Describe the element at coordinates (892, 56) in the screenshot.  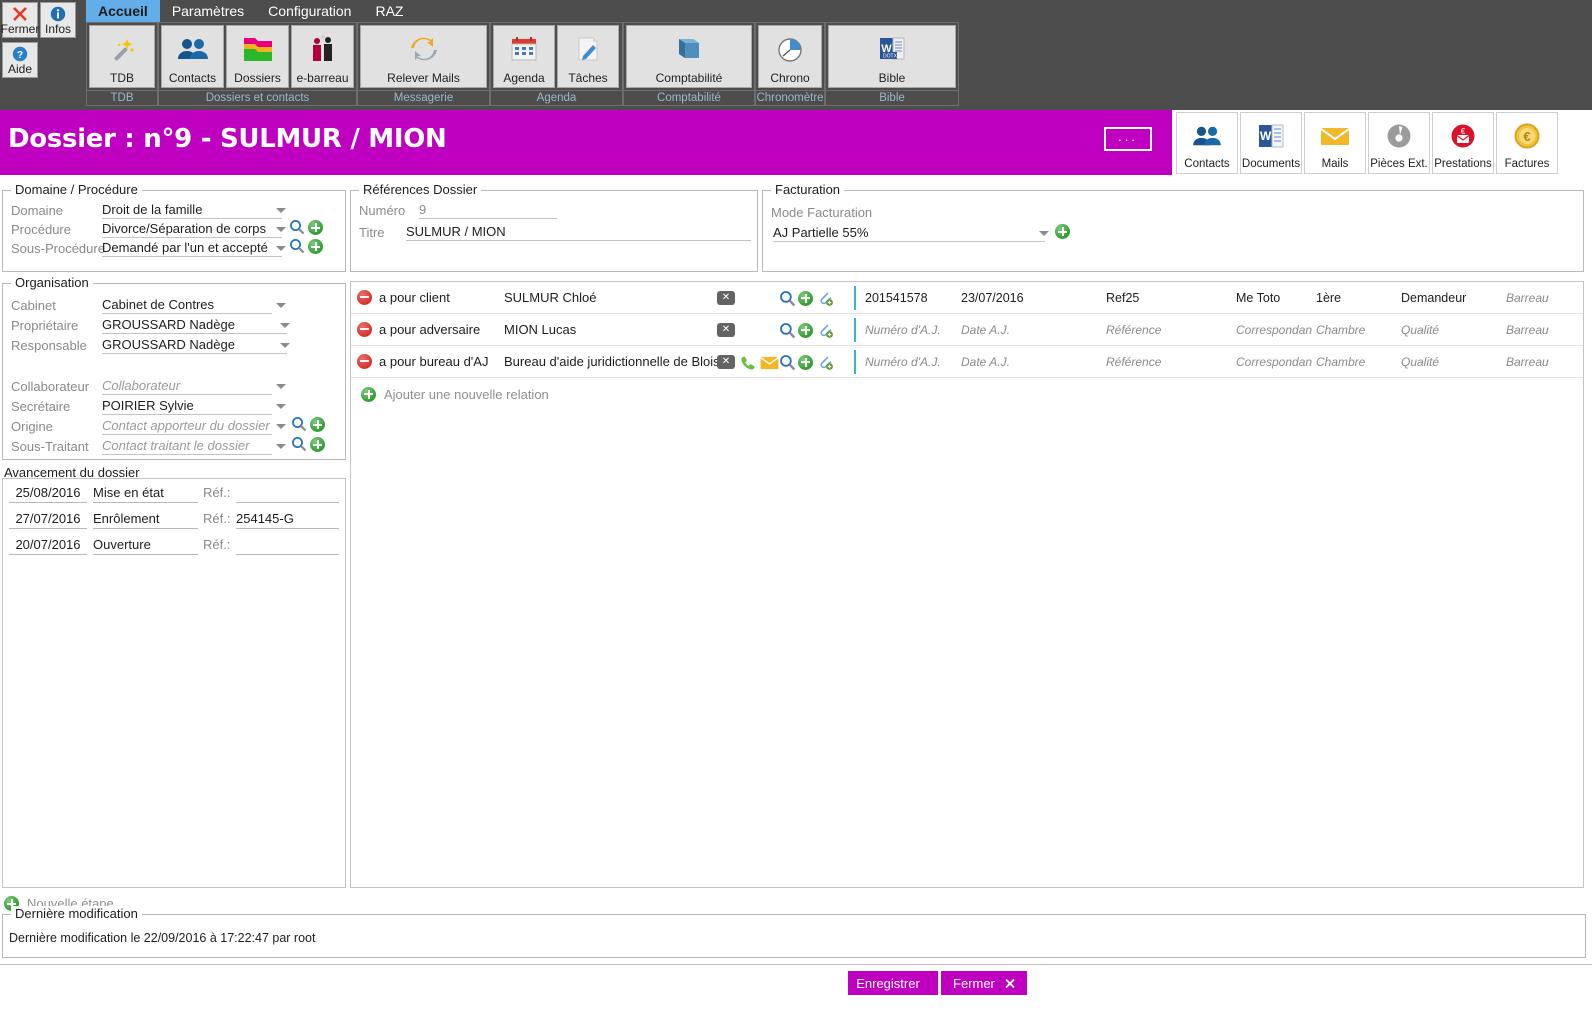
I see `ribbon-button-bible: W DOTX Bible` at that location.